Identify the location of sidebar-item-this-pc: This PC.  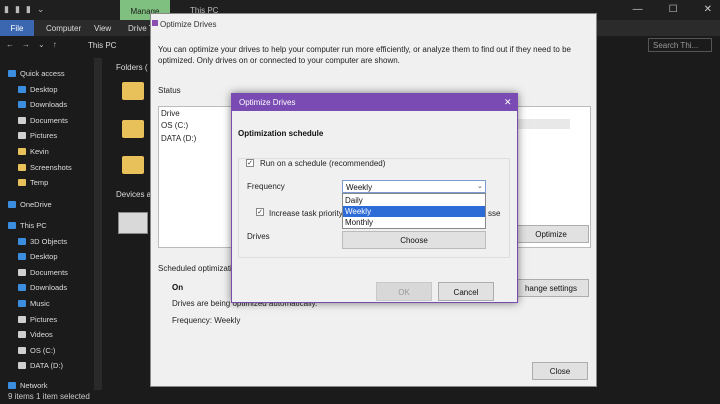
(27, 225).